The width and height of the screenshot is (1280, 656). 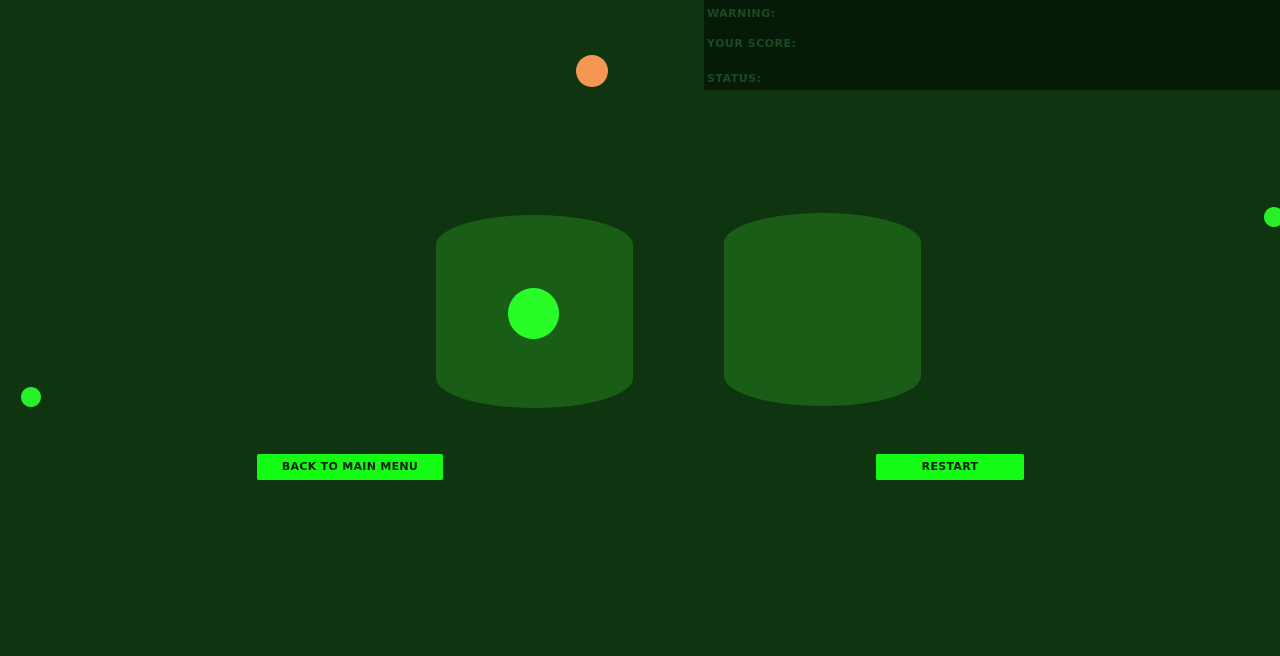 What do you see at coordinates (741, 13) in the screenshot?
I see `warning-label: WARNING:` at bounding box center [741, 13].